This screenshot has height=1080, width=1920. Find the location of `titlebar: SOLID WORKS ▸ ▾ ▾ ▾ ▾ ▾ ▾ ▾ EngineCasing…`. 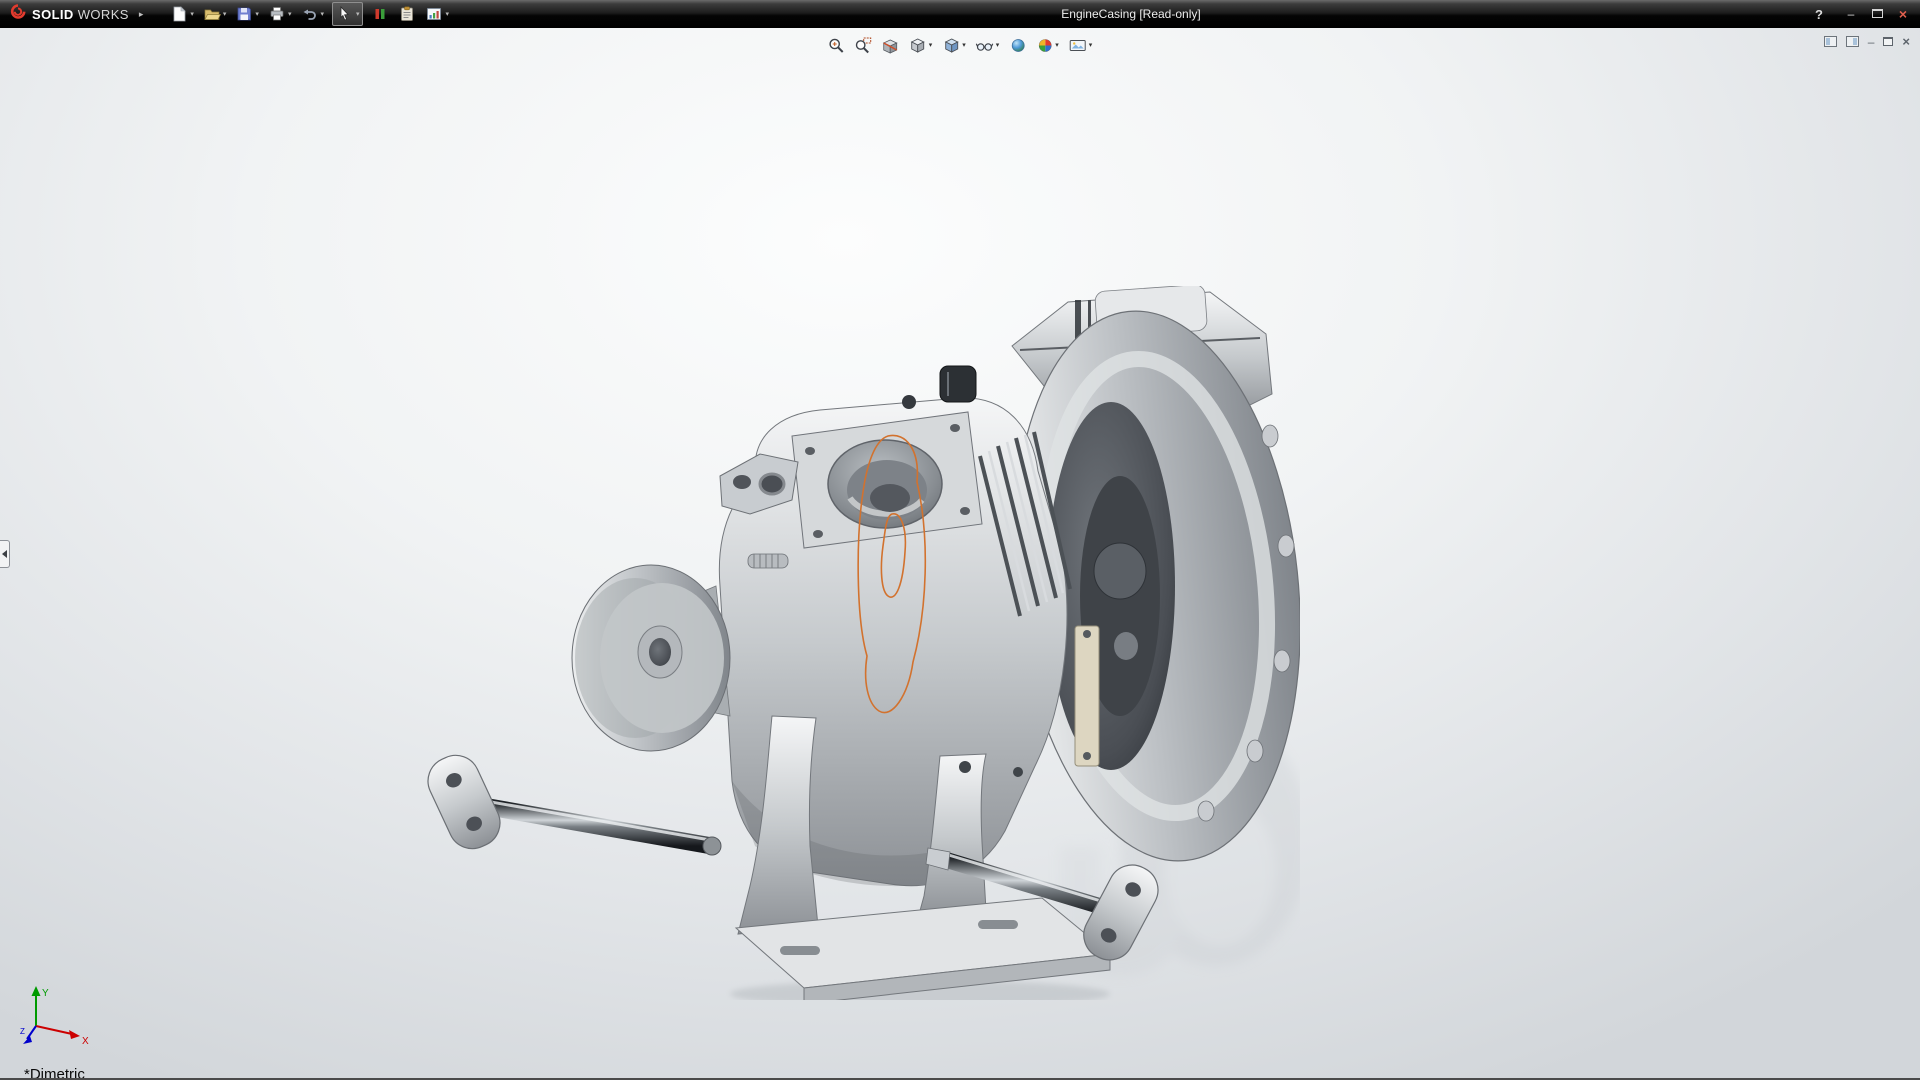

titlebar: SOLID WORKS ▸ ▾ ▾ ▾ ▾ ▾ ▾ ▾ EngineCasing… is located at coordinates (960, 14).